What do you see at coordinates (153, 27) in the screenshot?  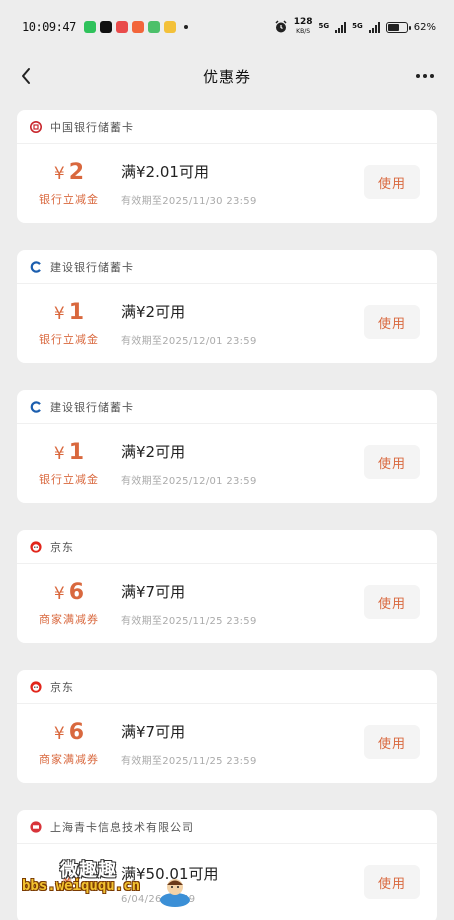 I see `app-green-icon` at bounding box center [153, 27].